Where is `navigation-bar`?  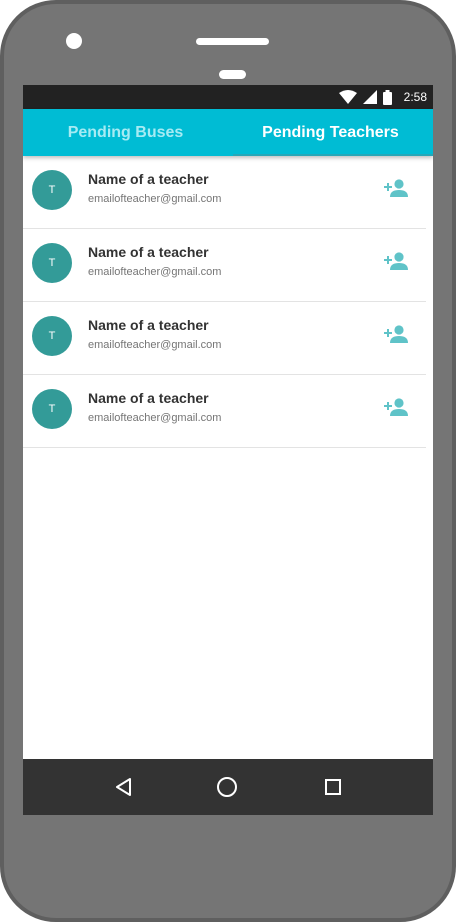 navigation-bar is located at coordinates (228, 787).